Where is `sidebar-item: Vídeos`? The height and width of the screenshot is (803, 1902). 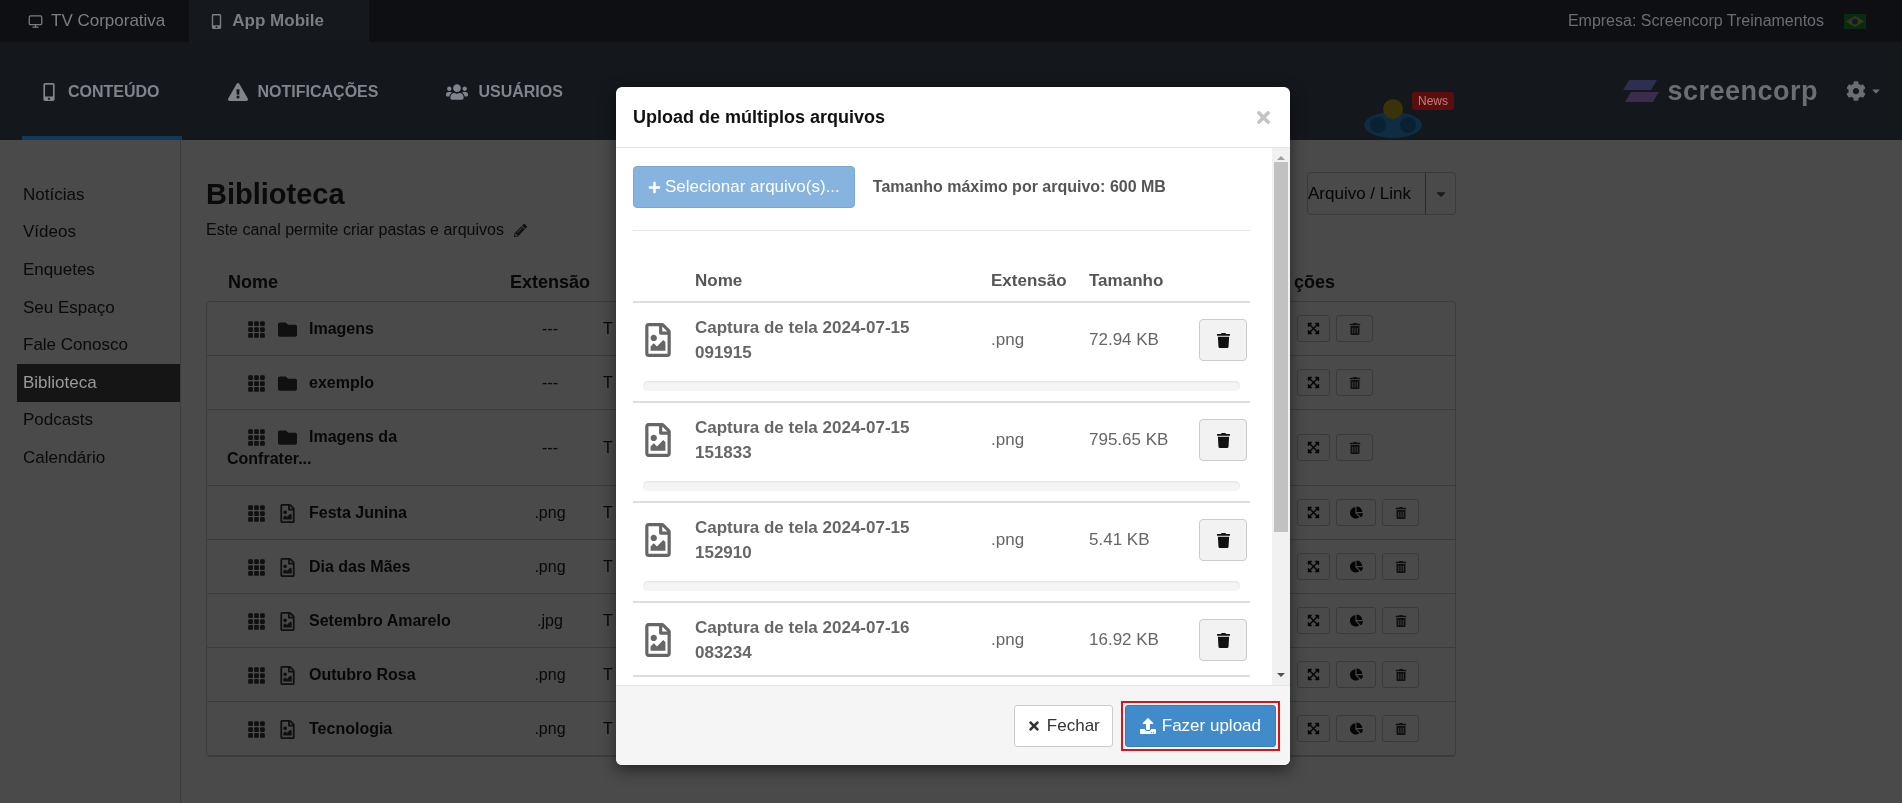 sidebar-item: Vídeos is located at coordinates (98, 232).